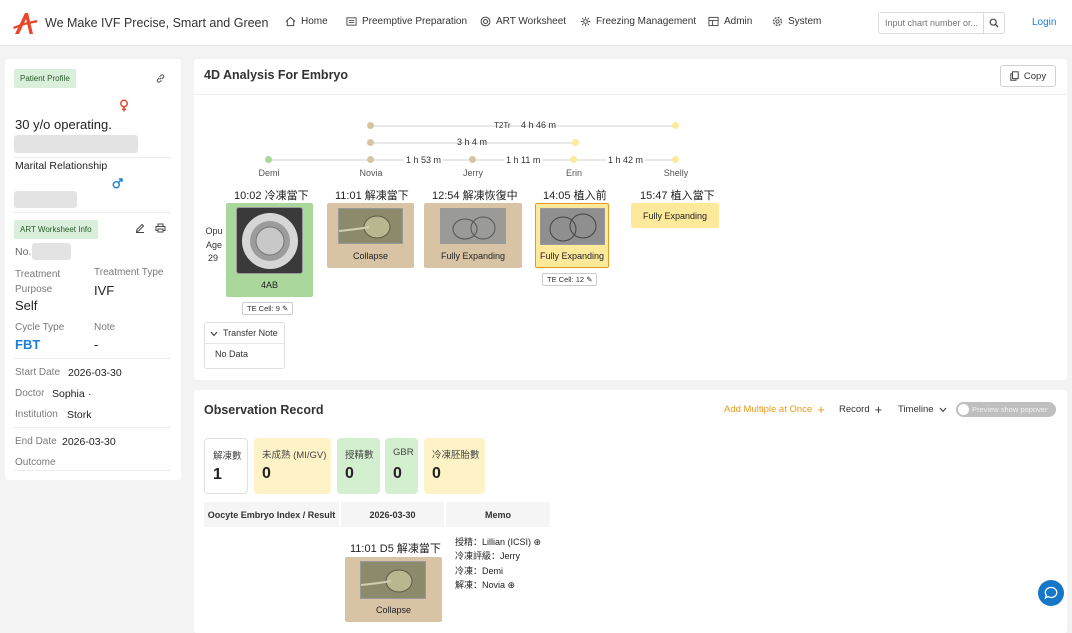  What do you see at coordinates (415, 21) in the screenshot?
I see `nav-preemptive-preparation-label: Preemptive Preparation` at bounding box center [415, 21].